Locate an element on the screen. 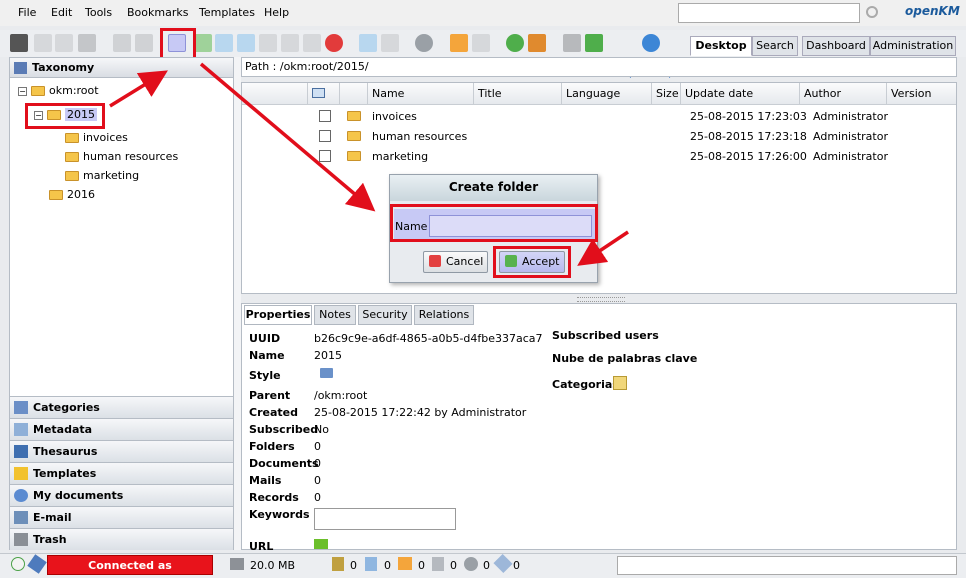 The image size is (966, 578). stack-label: Metadata is located at coordinates (63, 429).